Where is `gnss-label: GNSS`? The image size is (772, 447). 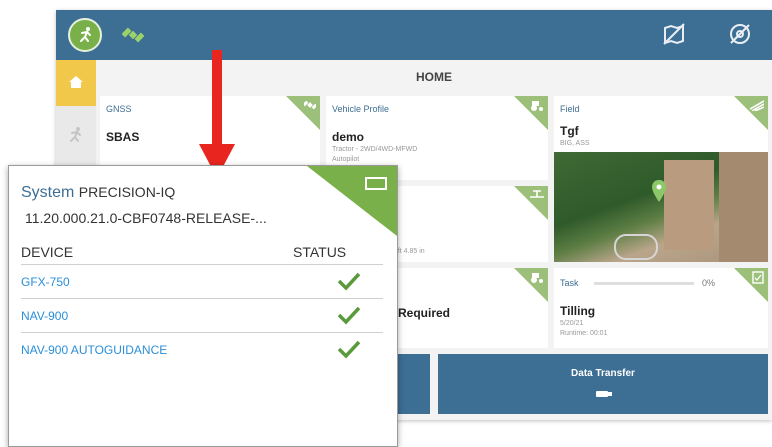 gnss-label: GNSS is located at coordinates (119, 109).